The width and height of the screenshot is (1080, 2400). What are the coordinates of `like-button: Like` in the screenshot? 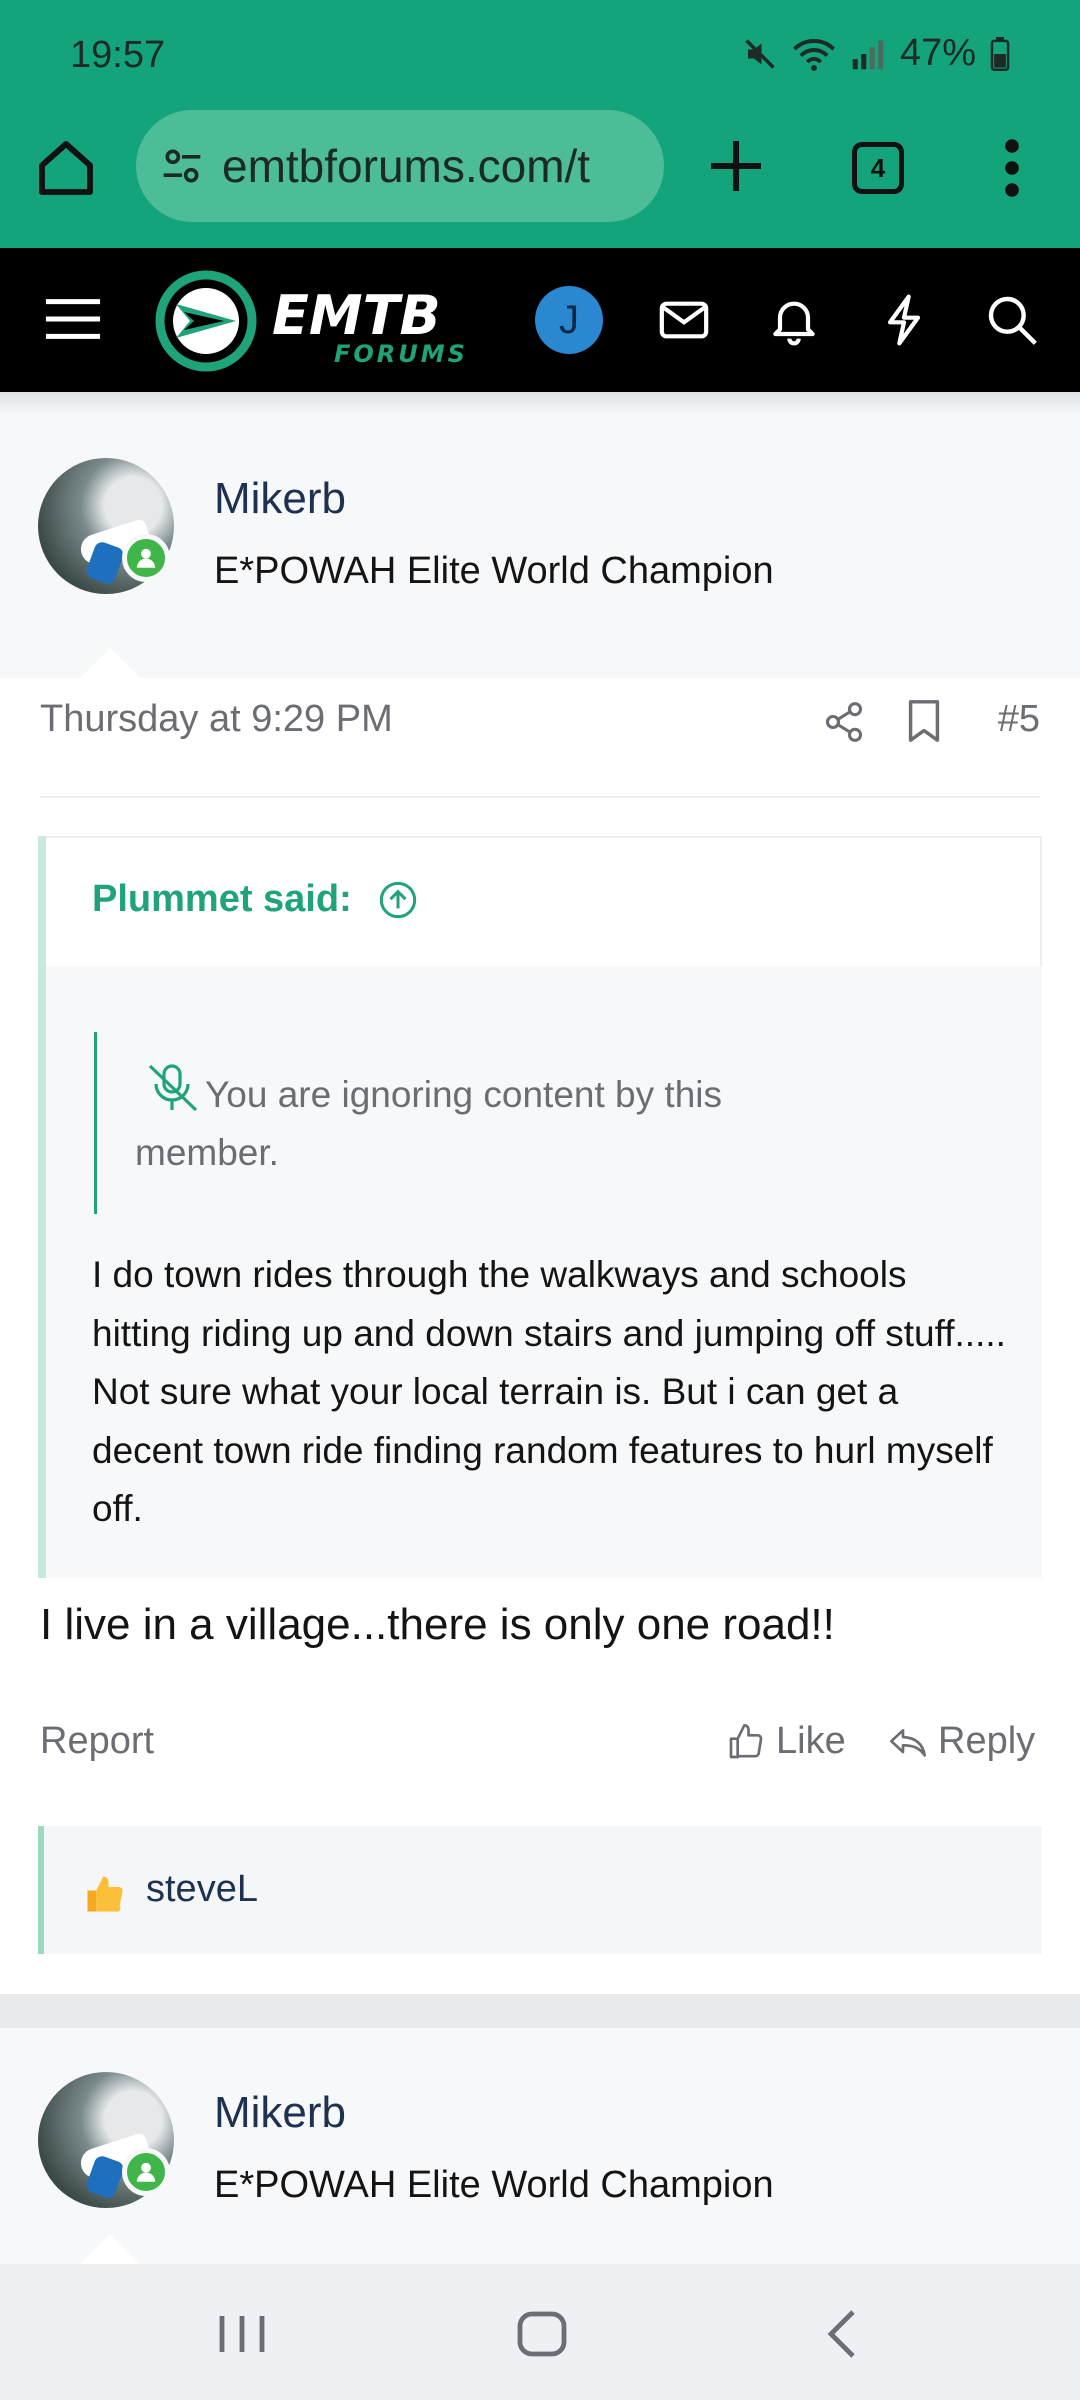 It's located at (786, 1741).